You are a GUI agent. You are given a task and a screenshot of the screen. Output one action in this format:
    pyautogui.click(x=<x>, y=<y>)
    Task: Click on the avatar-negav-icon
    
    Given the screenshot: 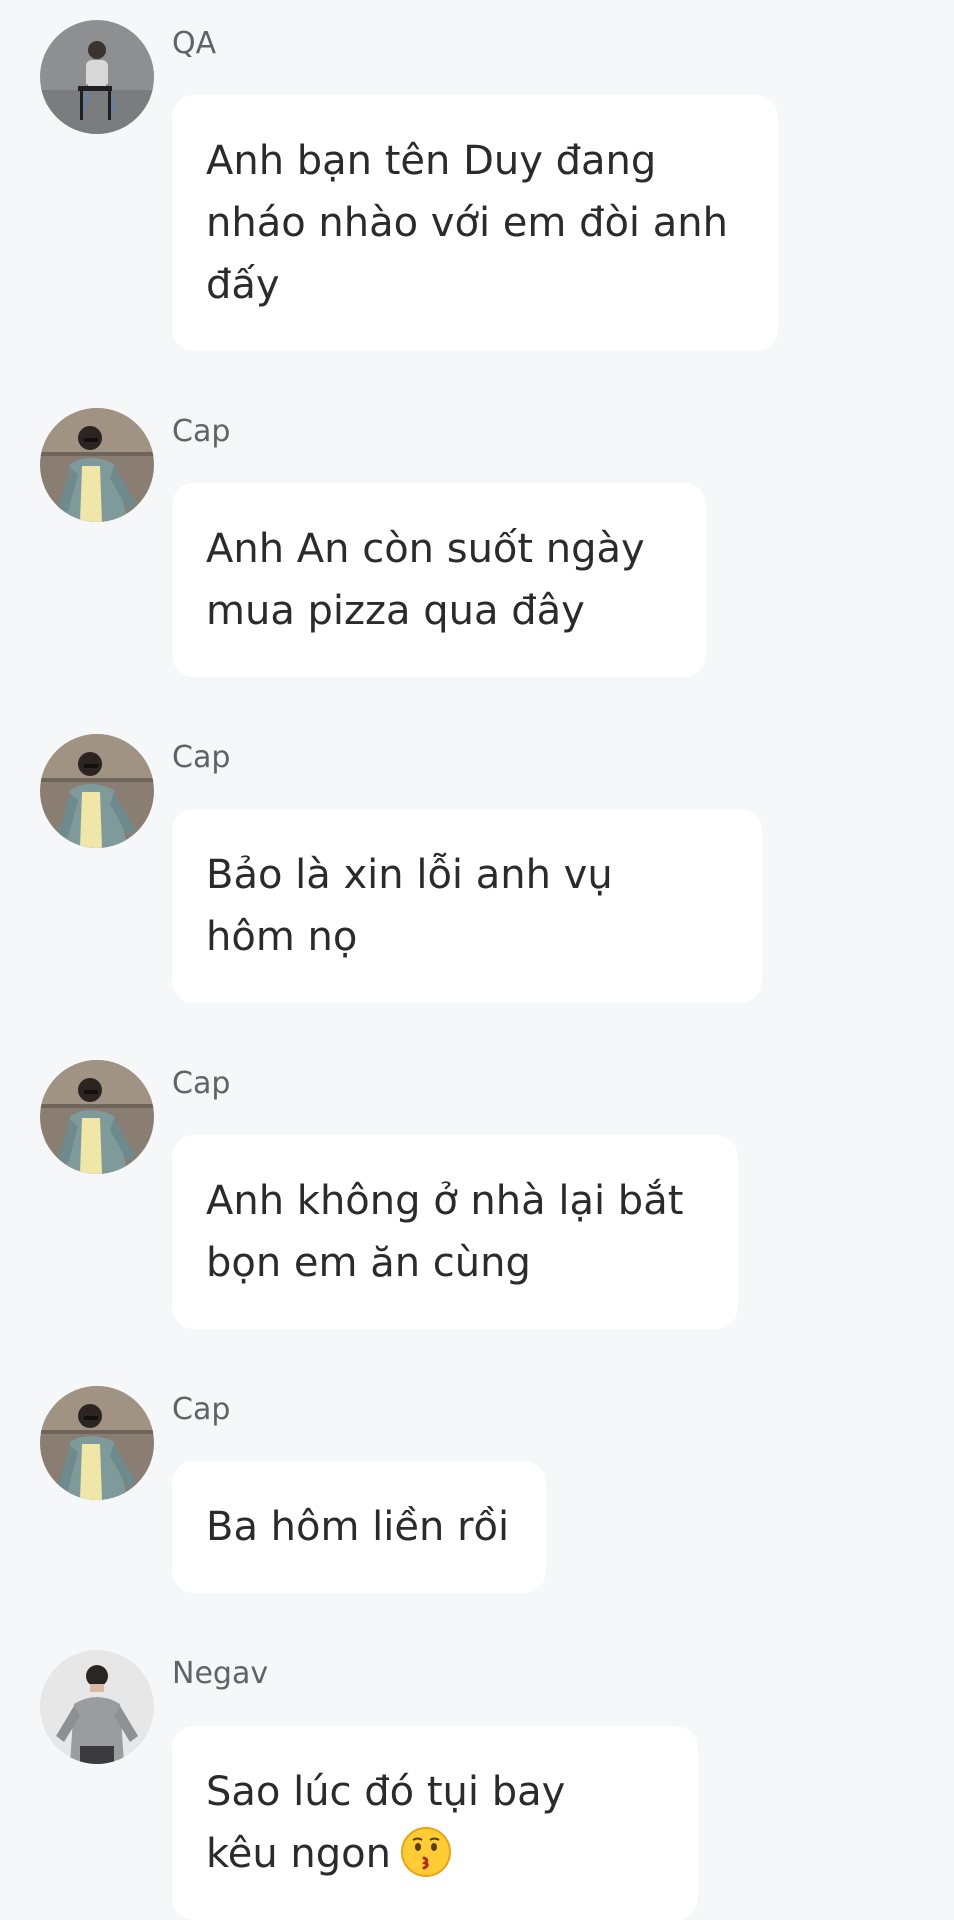 What is the action you would take?
    pyautogui.click(x=97, y=1707)
    